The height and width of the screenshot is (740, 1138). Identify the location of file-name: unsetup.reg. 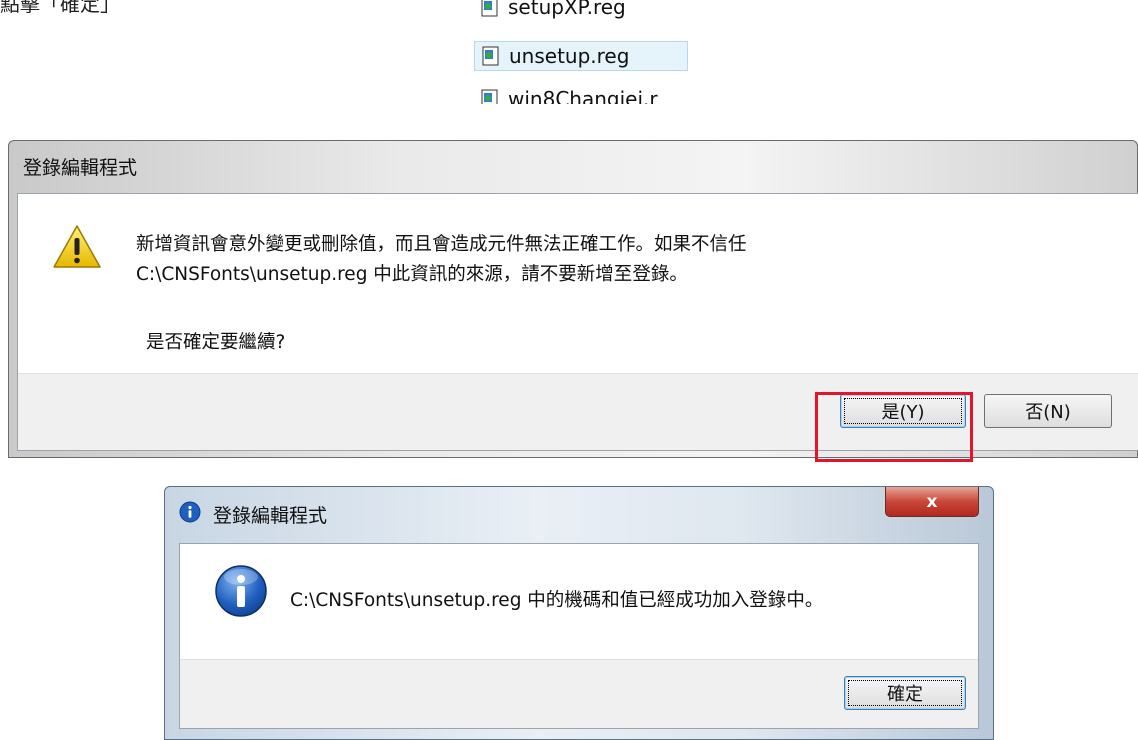
(569, 56).